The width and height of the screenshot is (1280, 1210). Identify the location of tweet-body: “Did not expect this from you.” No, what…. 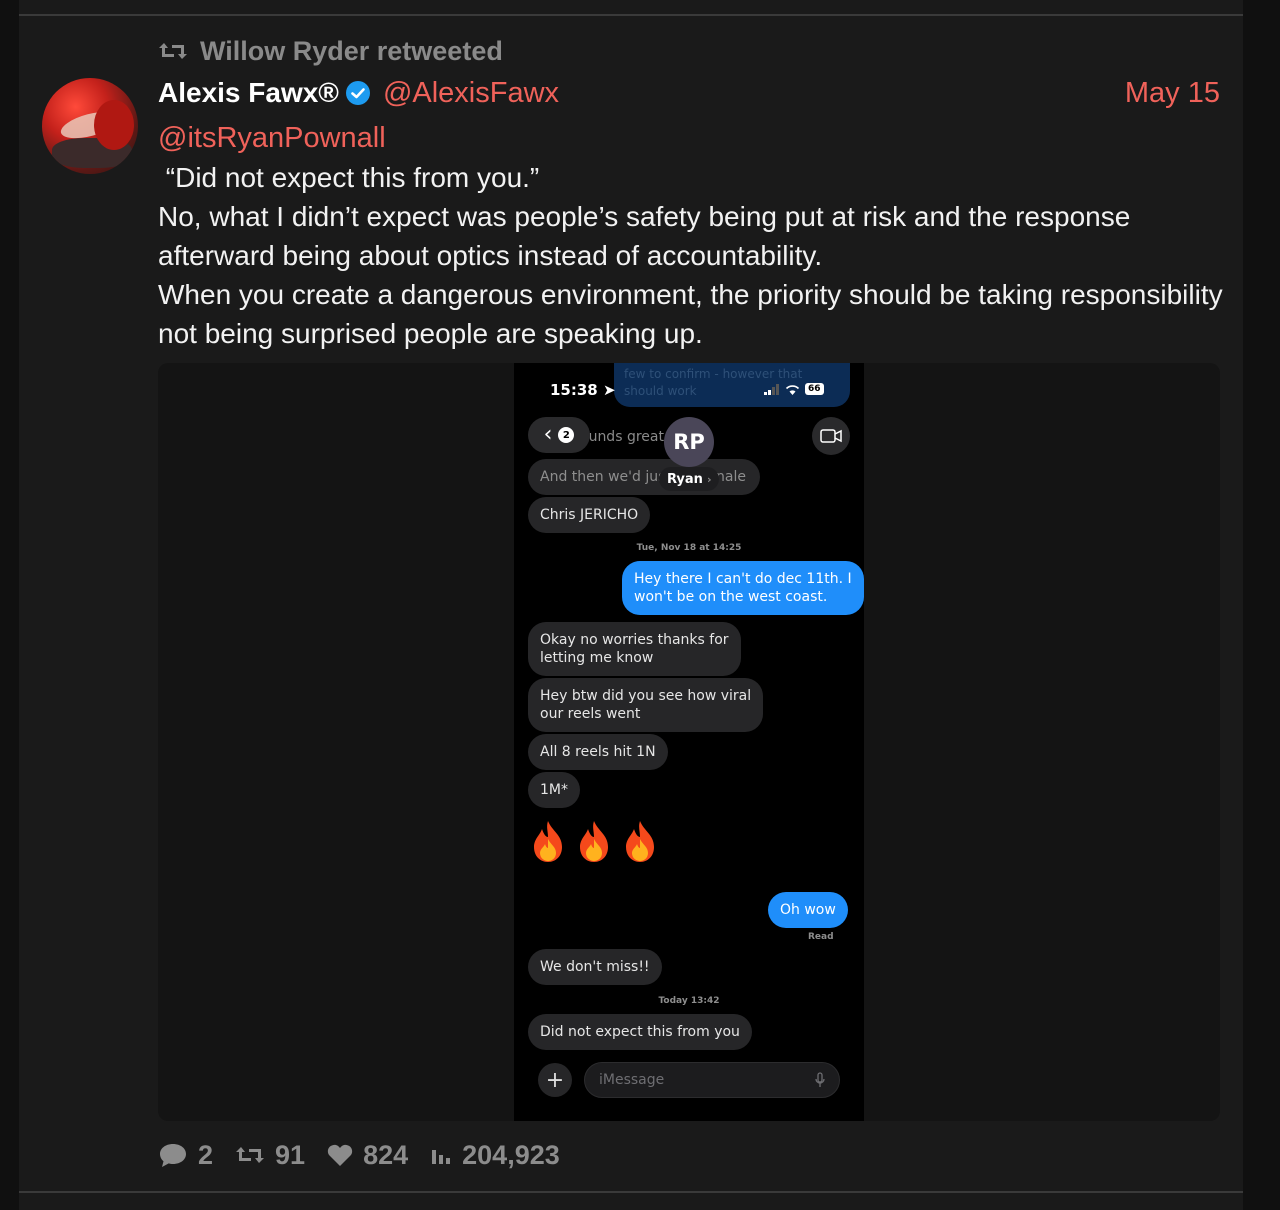
(693, 255).